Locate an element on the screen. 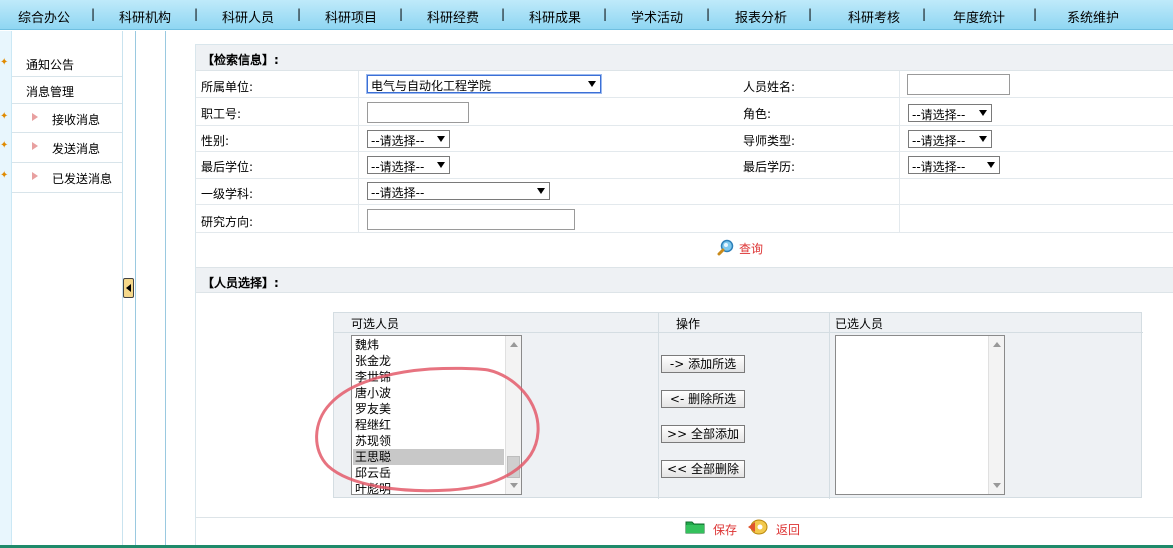 The width and height of the screenshot is (1173, 548). nav-item-annual-statistics: 年度统计 is located at coordinates (979, 16).